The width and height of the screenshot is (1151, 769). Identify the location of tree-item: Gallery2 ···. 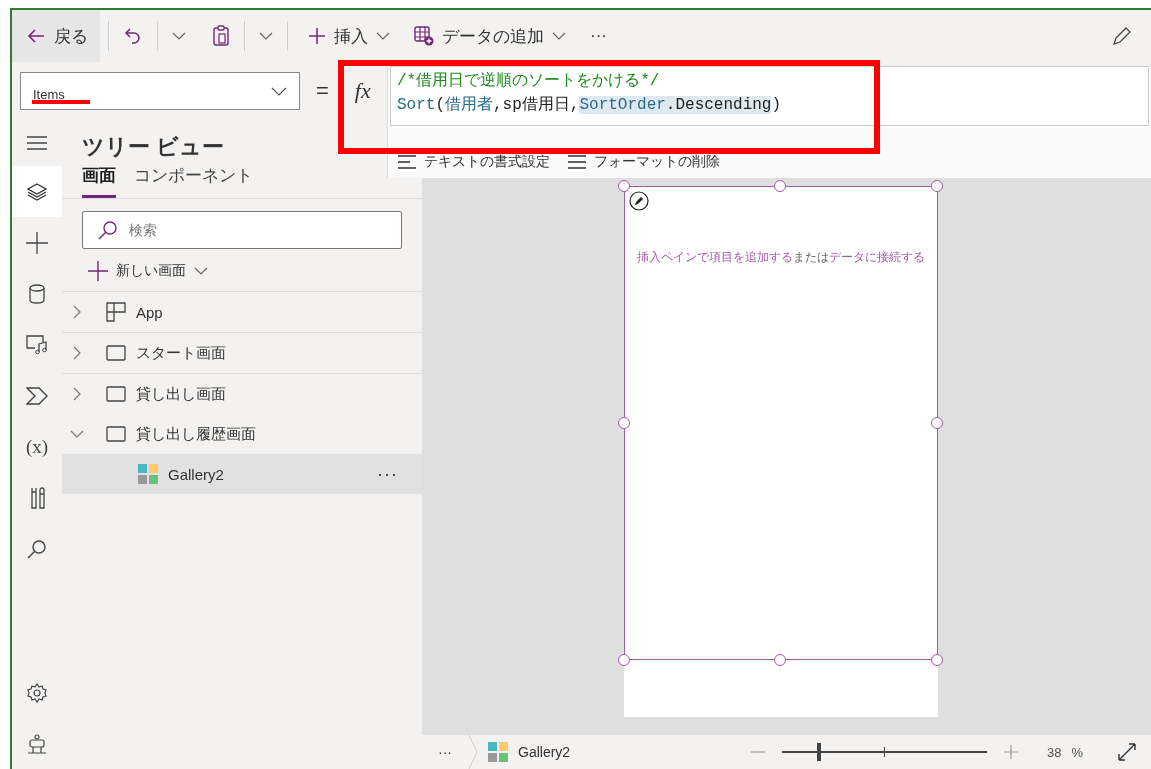
(242, 474).